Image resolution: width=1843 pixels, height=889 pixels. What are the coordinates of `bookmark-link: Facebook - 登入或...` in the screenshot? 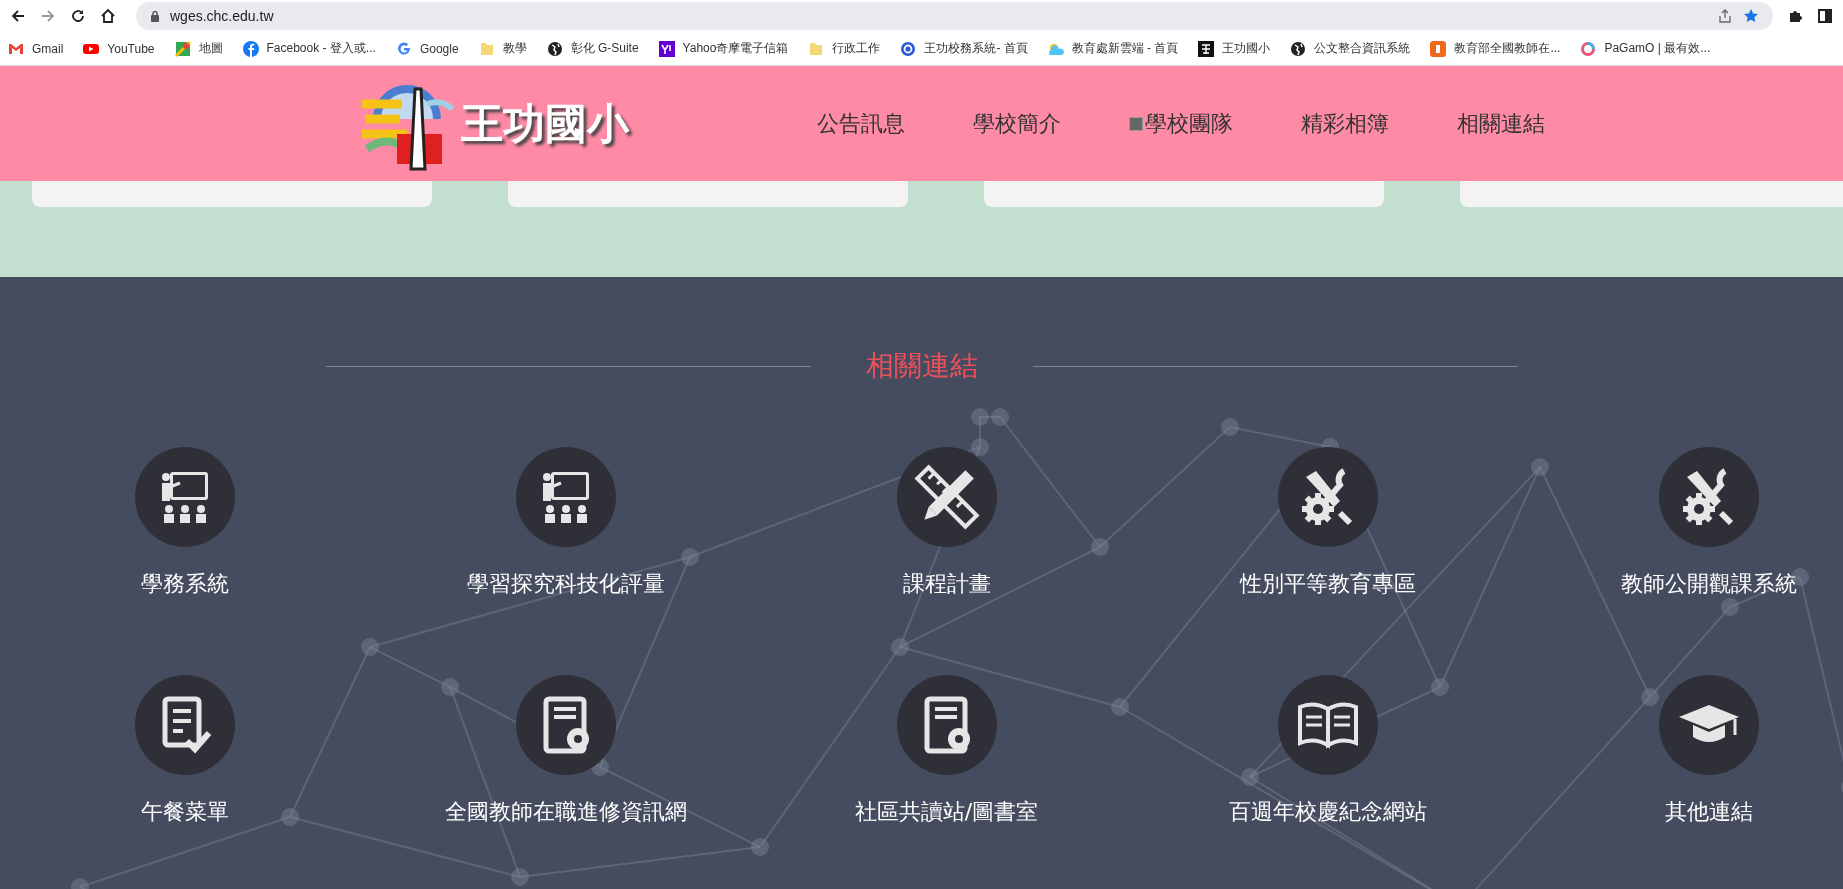 It's located at (309, 48).